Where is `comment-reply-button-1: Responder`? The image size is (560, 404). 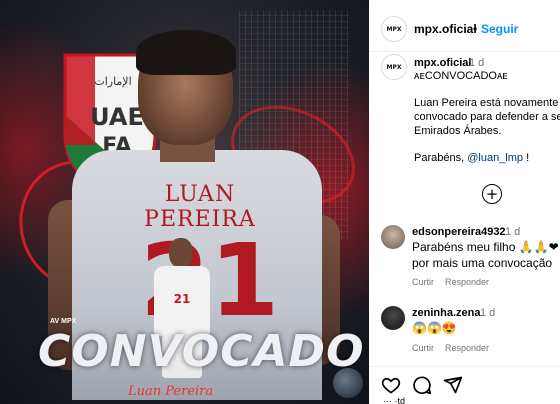 comment-reply-button-1: Responder is located at coordinates (467, 282).